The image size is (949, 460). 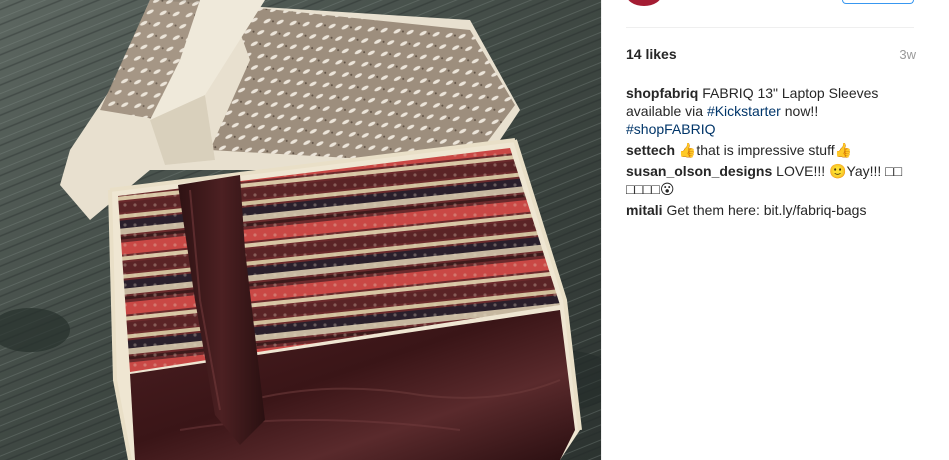 What do you see at coordinates (644, 3) in the screenshot?
I see `profile-avatar` at bounding box center [644, 3].